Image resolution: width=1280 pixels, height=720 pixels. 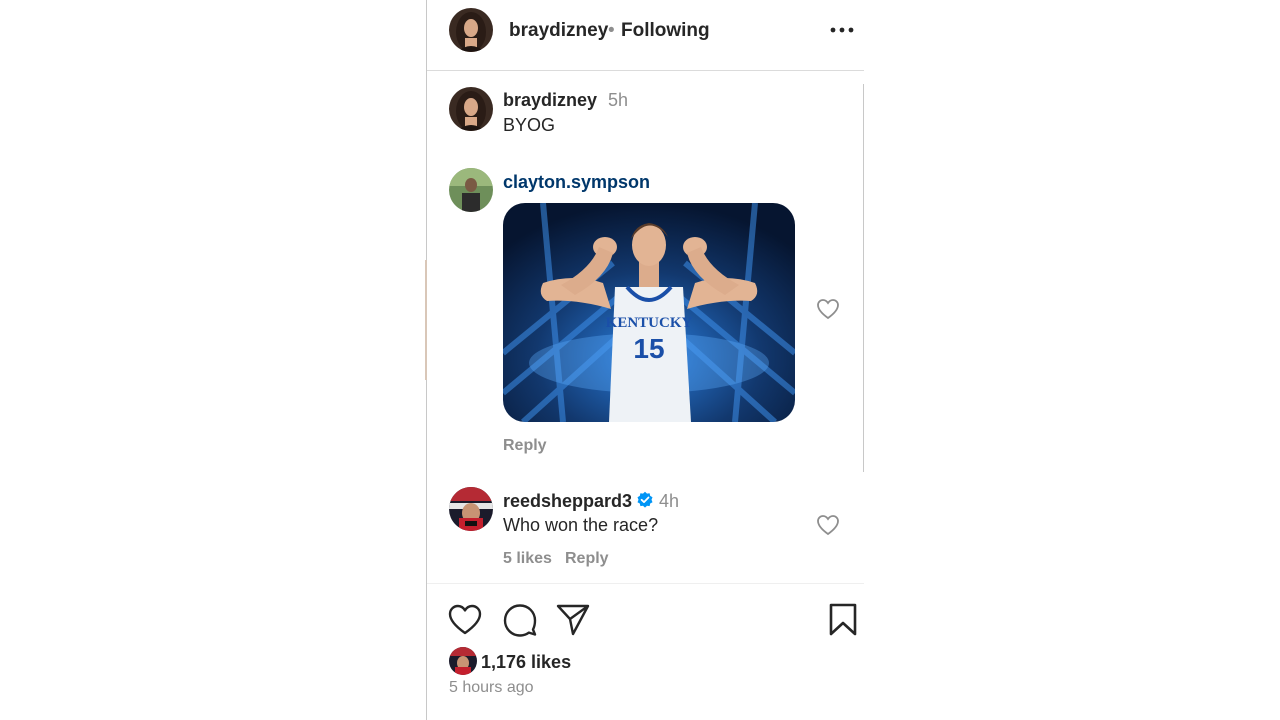 What do you see at coordinates (843, 620) in the screenshot?
I see `bookmark-icon` at bounding box center [843, 620].